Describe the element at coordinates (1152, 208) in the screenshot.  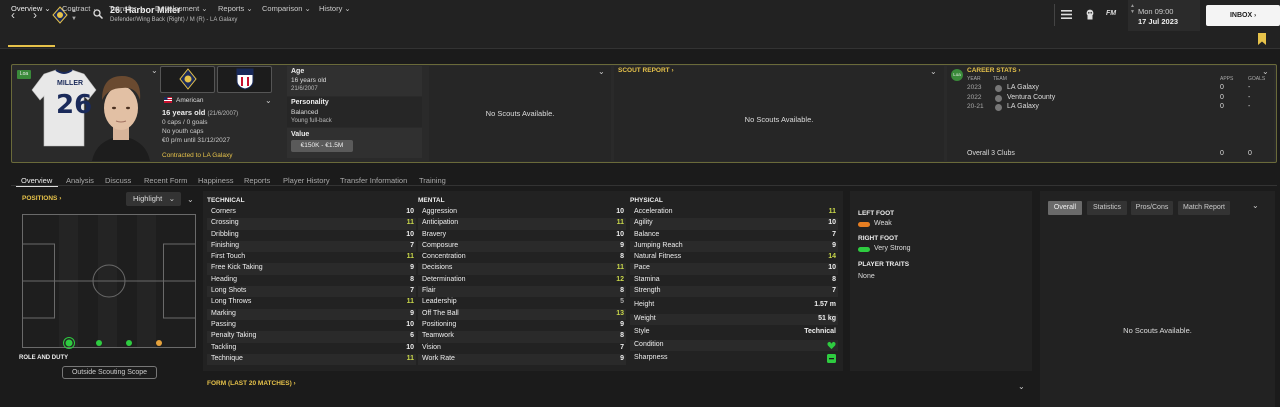
I see `tab-pros-cons: Pros/Cons` at that location.